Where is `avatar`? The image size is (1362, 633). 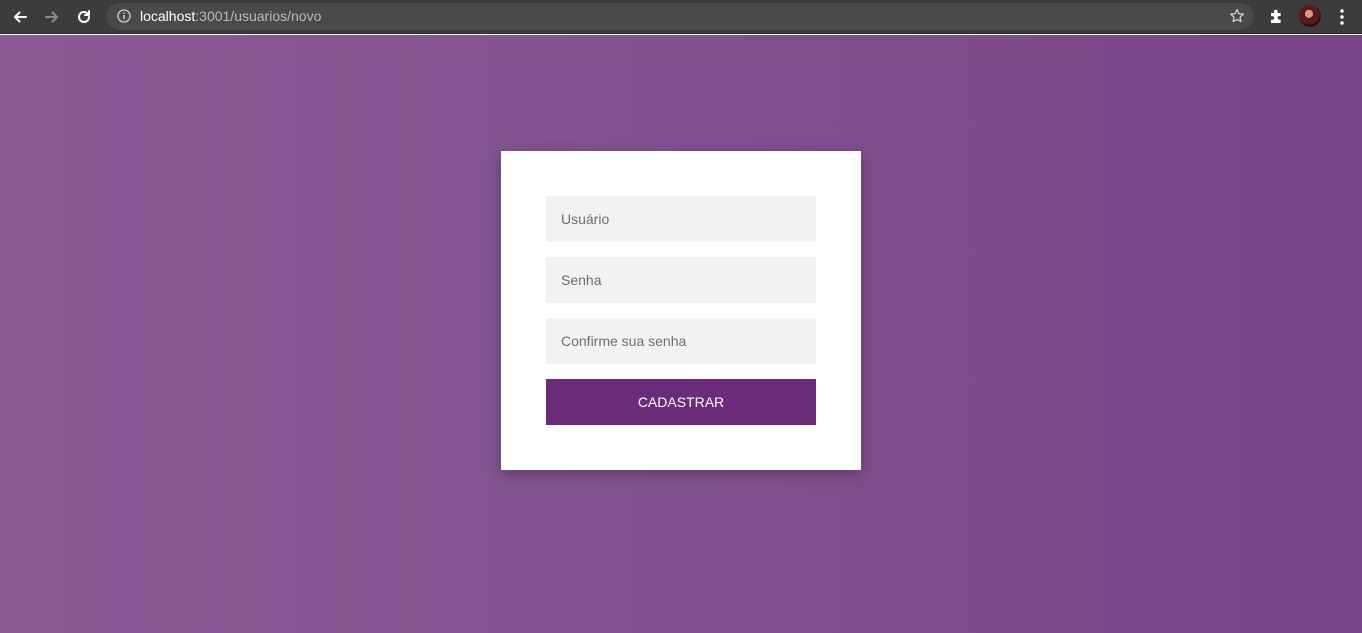 avatar is located at coordinates (1310, 16).